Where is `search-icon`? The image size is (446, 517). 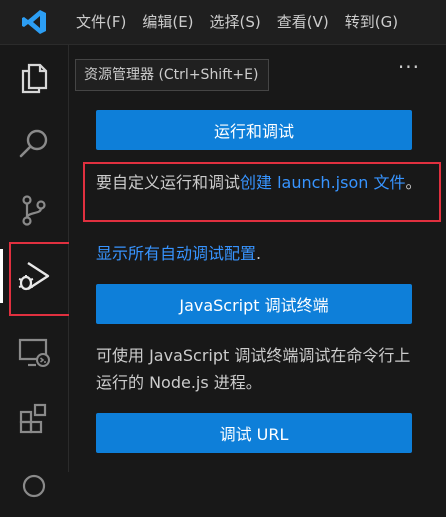
search-icon is located at coordinates (33, 143).